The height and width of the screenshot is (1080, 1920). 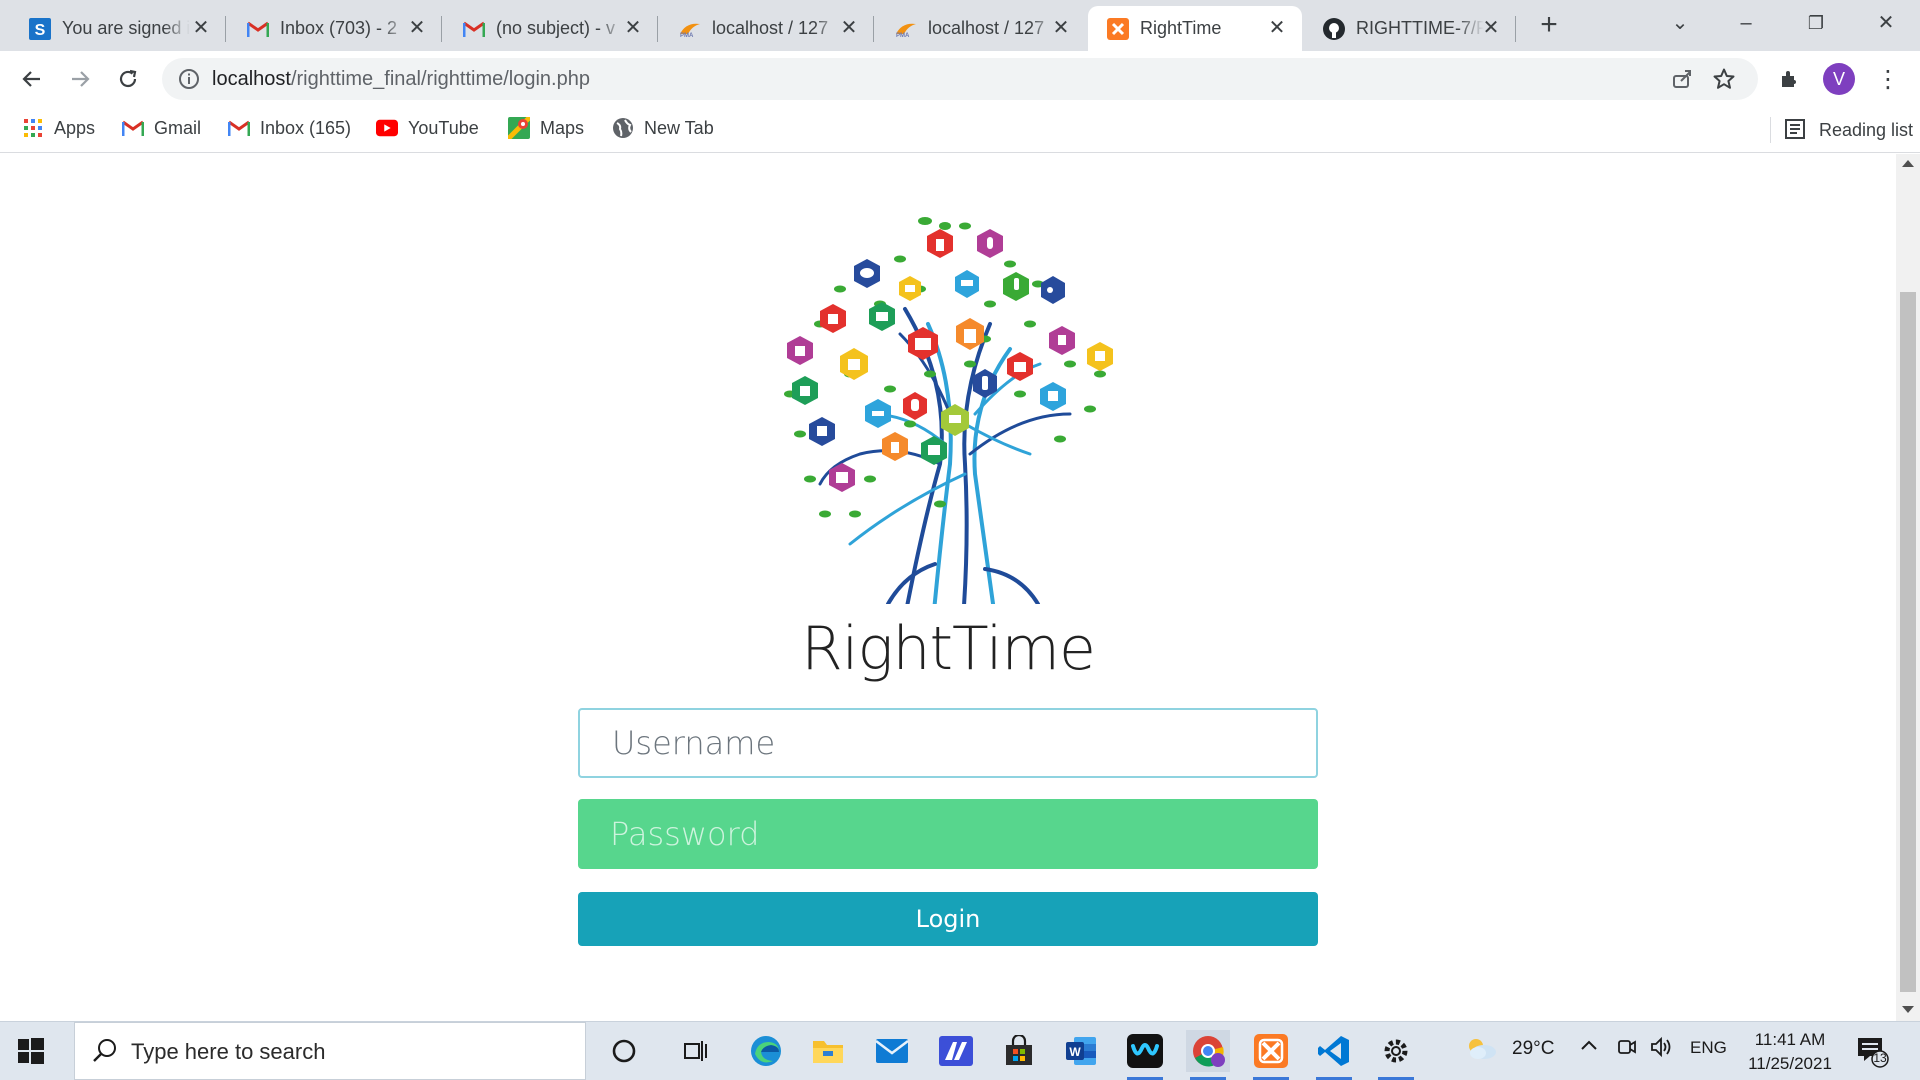 I want to click on bookmark-label: Inbox (165), so click(x=306, y=127).